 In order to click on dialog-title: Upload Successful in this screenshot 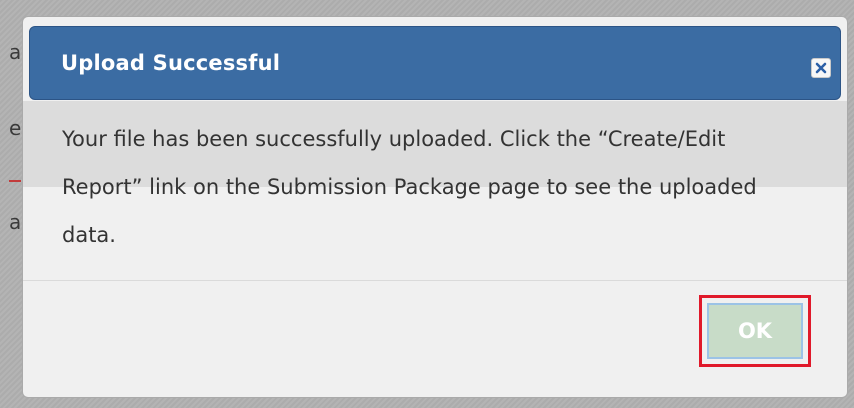, I will do `click(171, 63)`.